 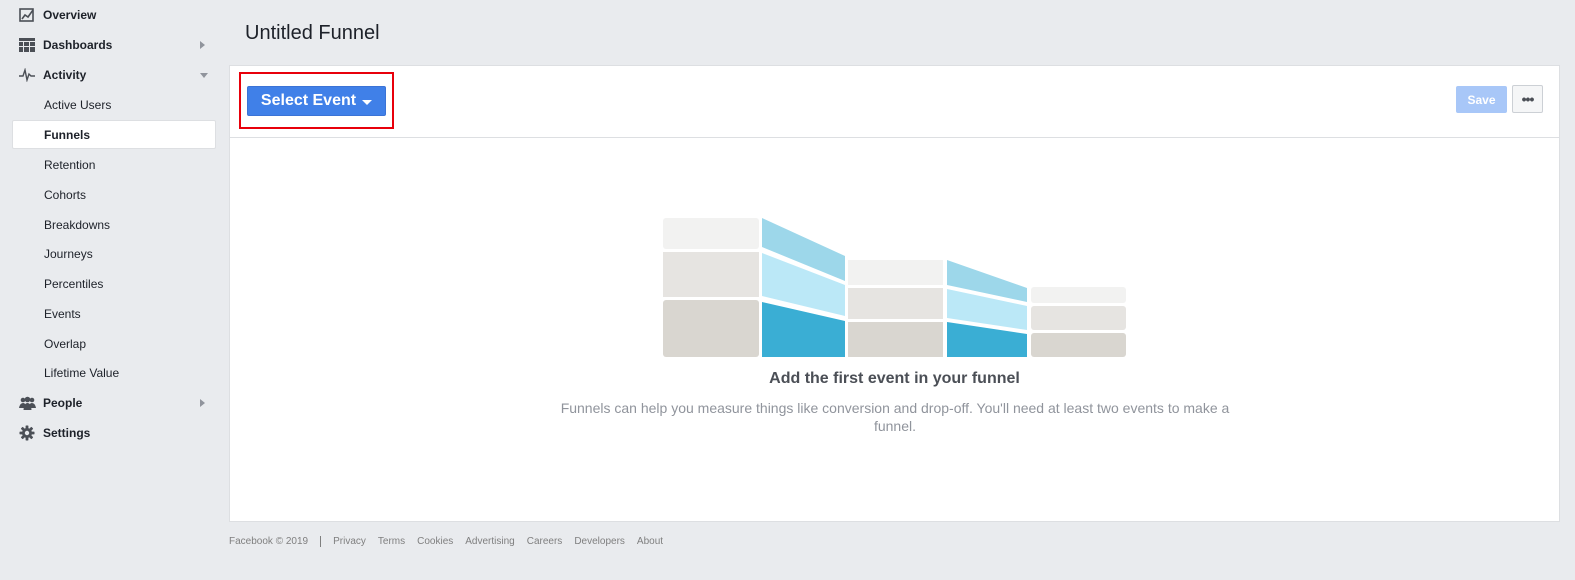 I want to click on sidebar-item-label: Percentiles, so click(x=74, y=283).